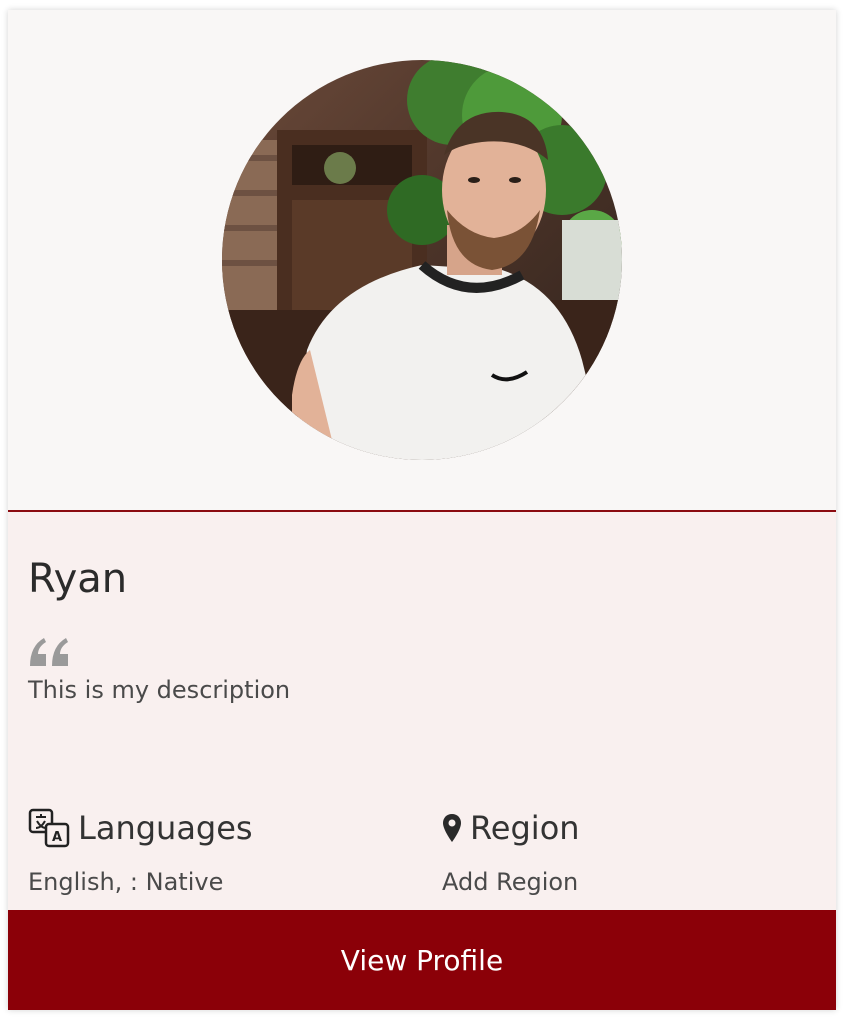  Describe the element at coordinates (49, 828) in the screenshot. I see `translate-icon: A` at that location.